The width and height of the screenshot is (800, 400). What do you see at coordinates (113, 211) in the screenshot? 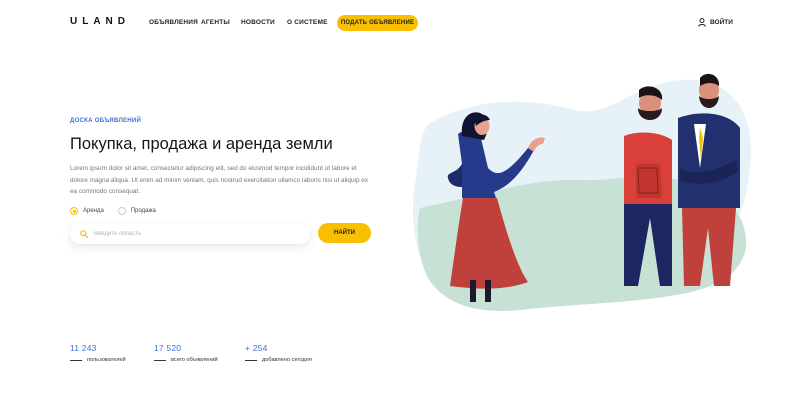
I see `deal-type-radio-group: Аренда Продажа` at bounding box center [113, 211].